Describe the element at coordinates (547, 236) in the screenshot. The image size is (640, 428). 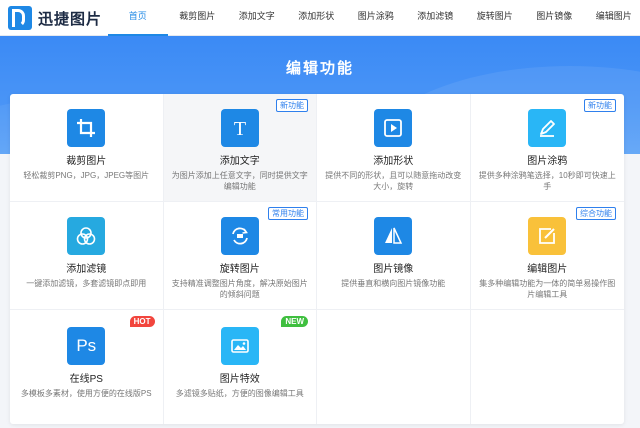
I see `edit-icon` at that location.